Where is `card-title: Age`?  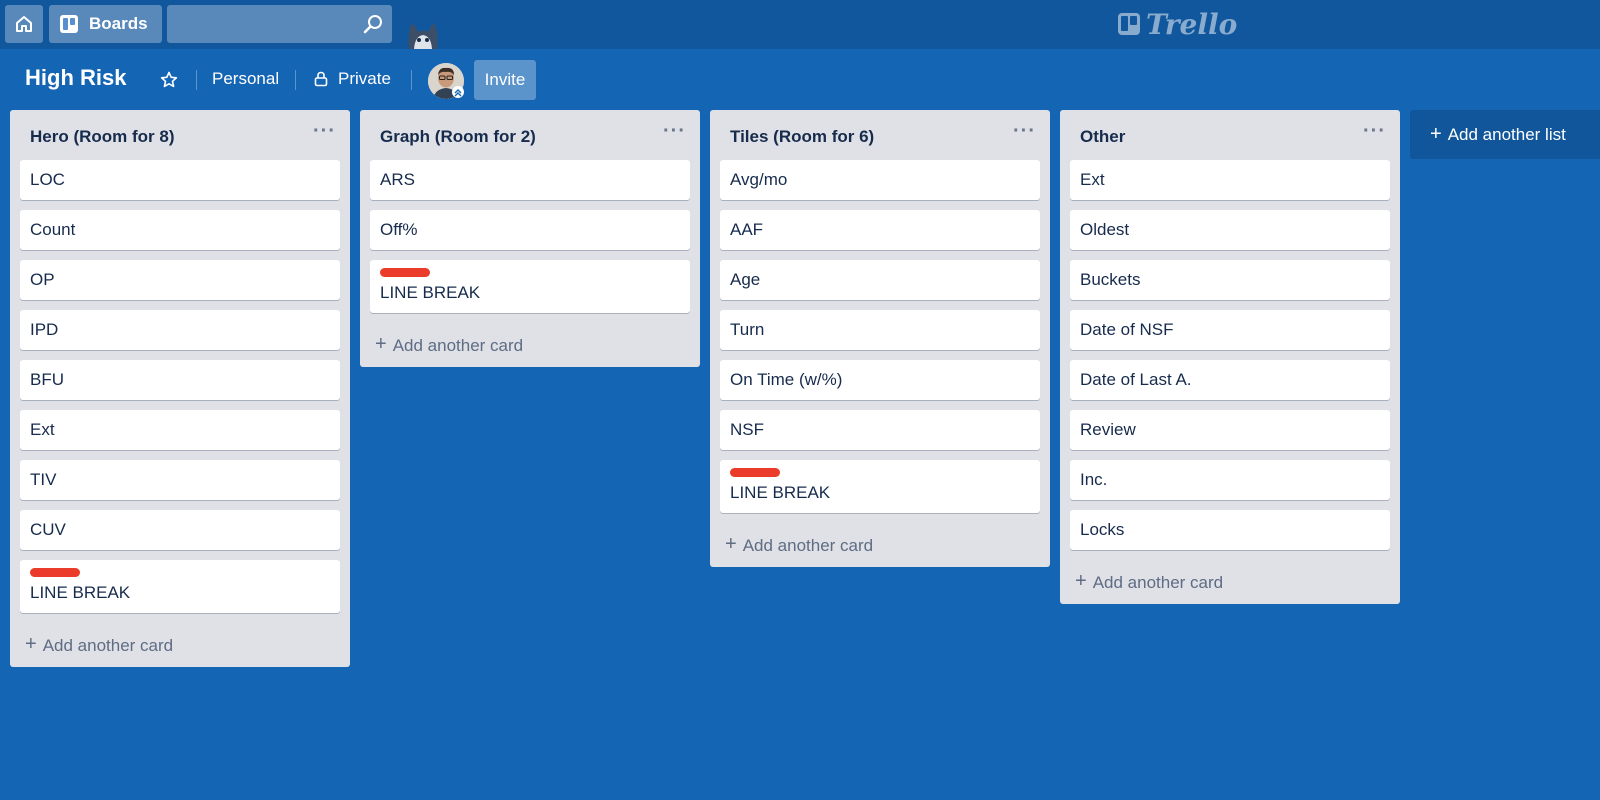 card-title: Age is located at coordinates (745, 279).